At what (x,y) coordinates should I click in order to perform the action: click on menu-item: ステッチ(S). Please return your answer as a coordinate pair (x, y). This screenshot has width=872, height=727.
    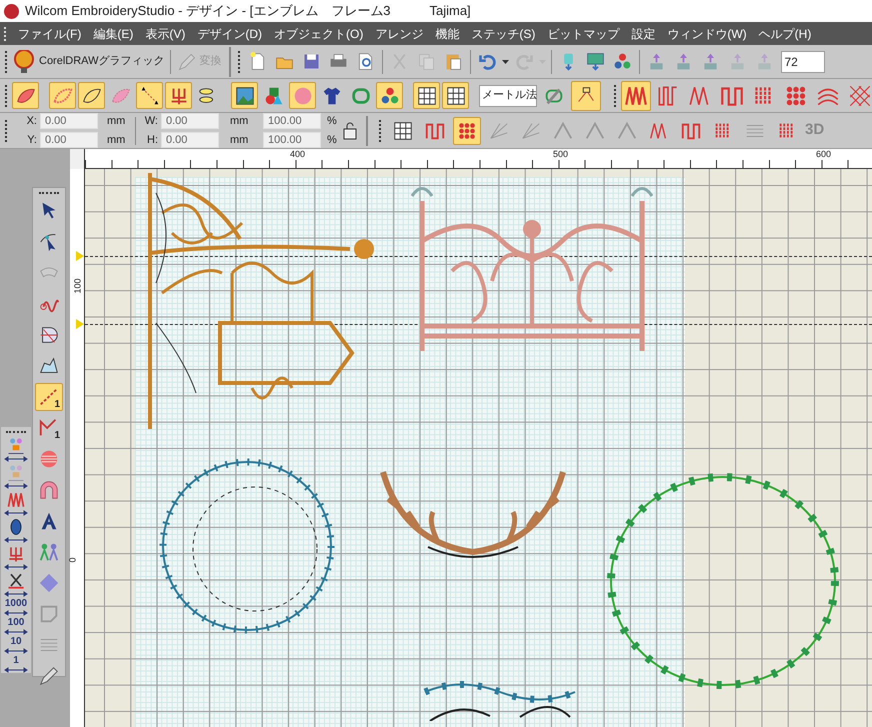
    Looking at the image, I should click on (503, 33).